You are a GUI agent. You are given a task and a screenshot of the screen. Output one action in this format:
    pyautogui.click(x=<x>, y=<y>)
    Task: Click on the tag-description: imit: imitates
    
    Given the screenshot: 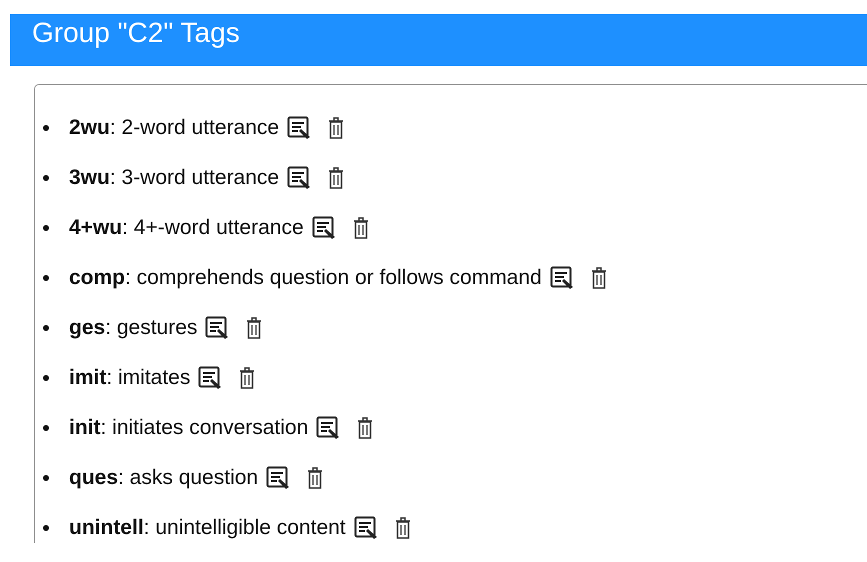 What is the action you would take?
    pyautogui.click(x=129, y=378)
    